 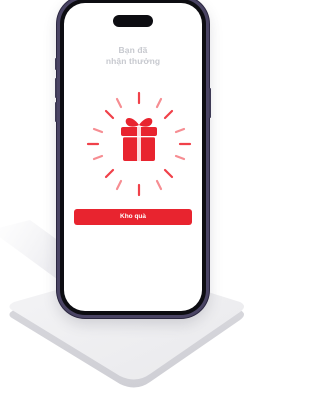 What do you see at coordinates (133, 61) in the screenshot?
I see `reward-title-line2: nhận thưởng` at bounding box center [133, 61].